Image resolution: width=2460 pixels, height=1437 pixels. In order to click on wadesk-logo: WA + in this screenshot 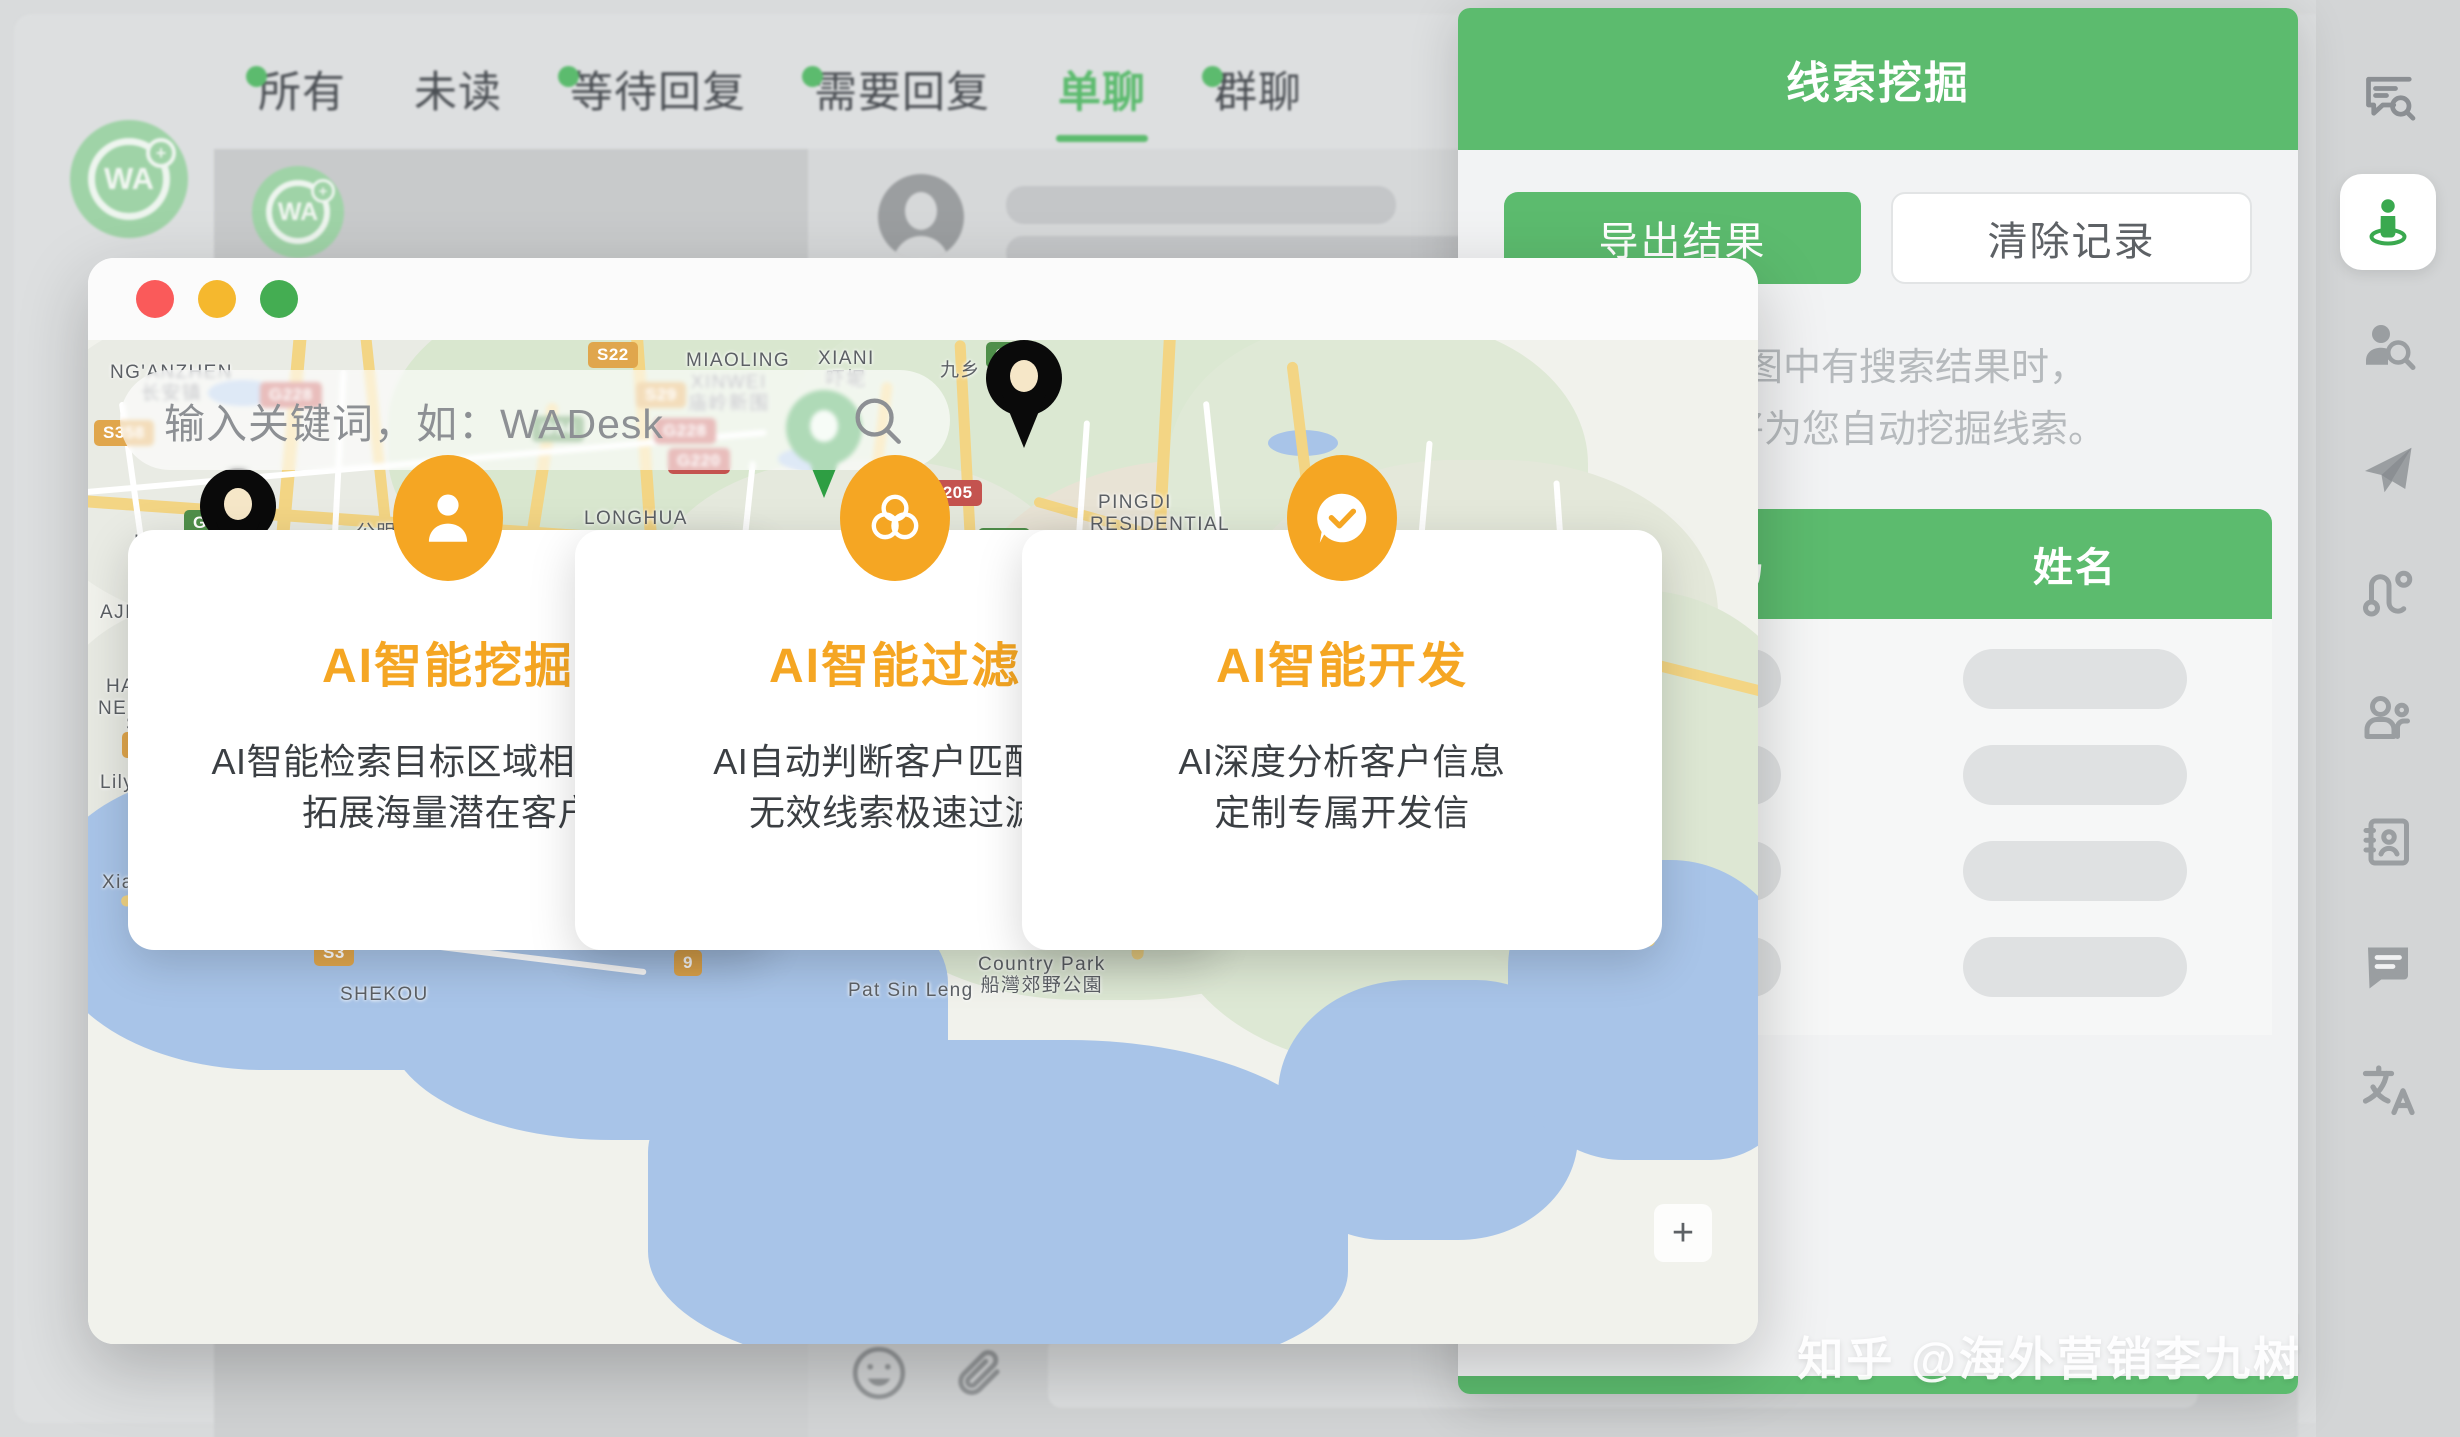, I will do `click(129, 179)`.